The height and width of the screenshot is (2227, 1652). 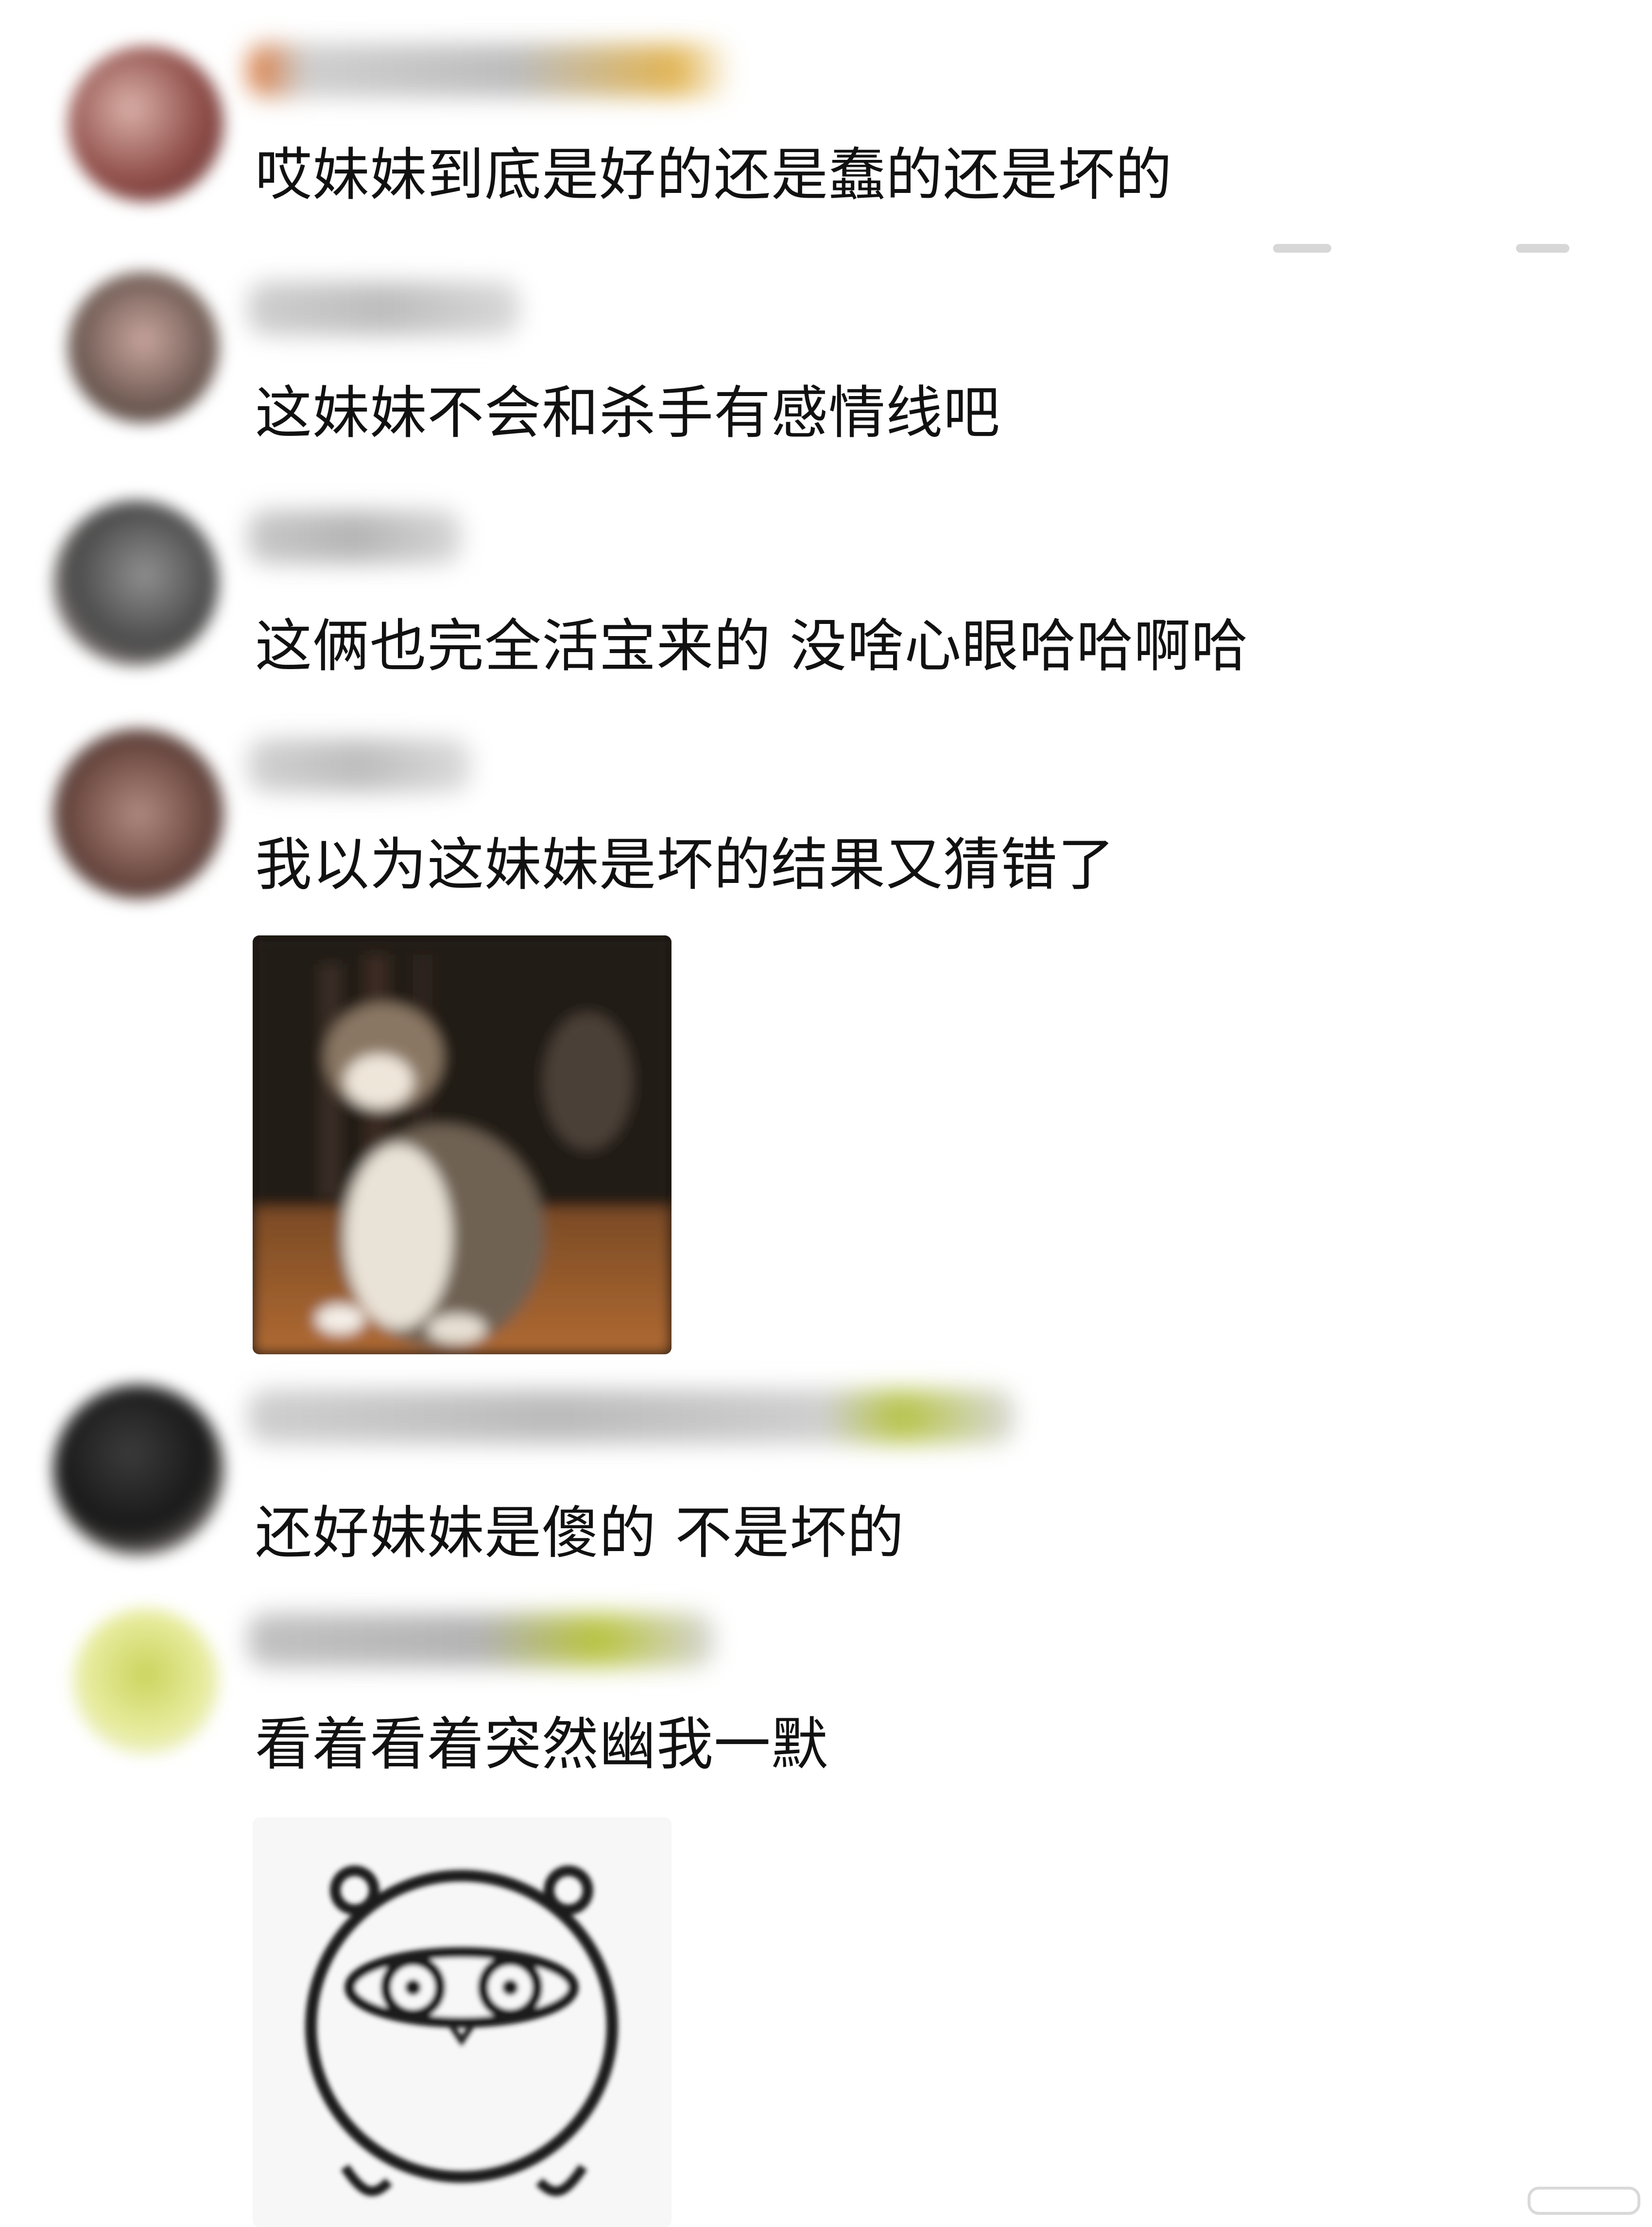 I want to click on round-face-sticker, so click(x=462, y=2022).